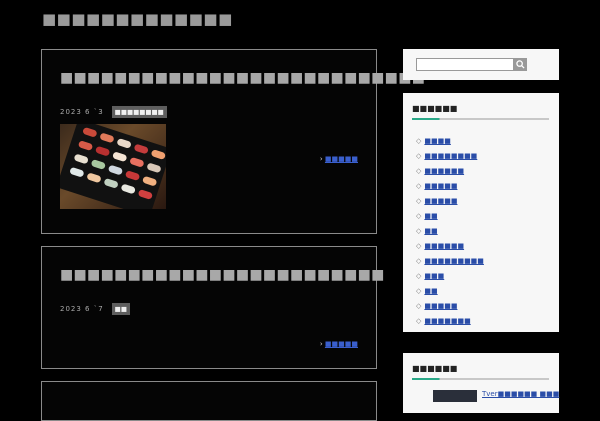  What do you see at coordinates (465, 64) in the screenshot?
I see `search-input` at bounding box center [465, 64].